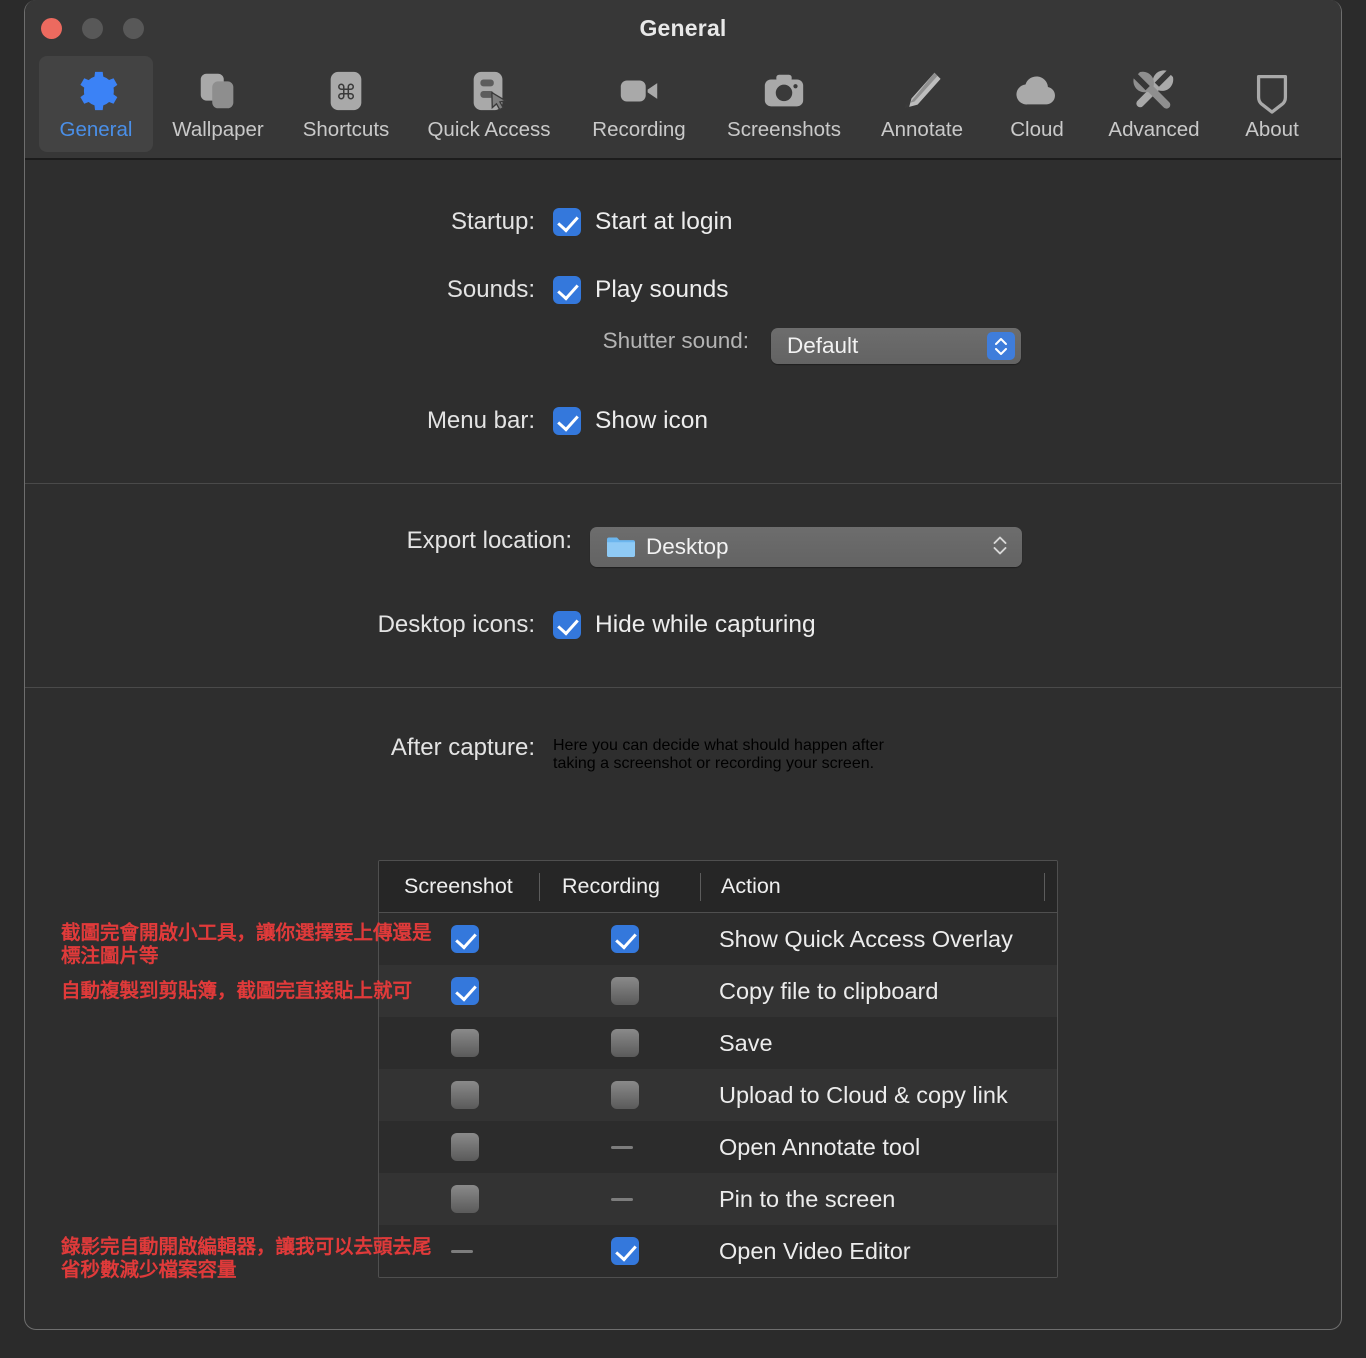 The height and width of the screenshot is (1358, 1366). I want to click on export-location-dropdown: Desktop, so click(806, 547).